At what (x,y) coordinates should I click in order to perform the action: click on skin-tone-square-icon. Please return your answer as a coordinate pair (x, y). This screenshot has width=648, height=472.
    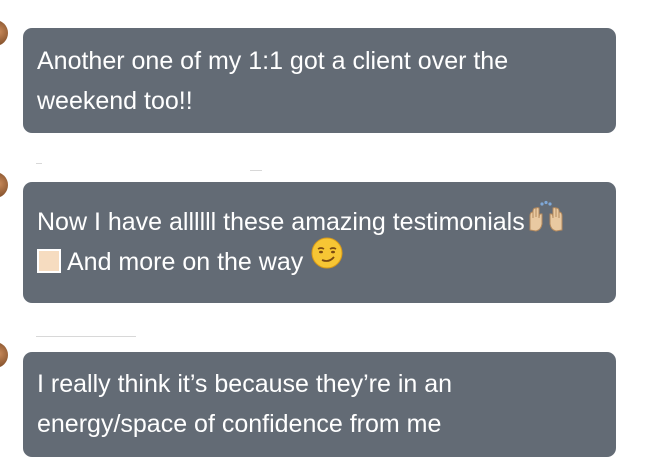
    Looking at the image, I should click on (49, 261).